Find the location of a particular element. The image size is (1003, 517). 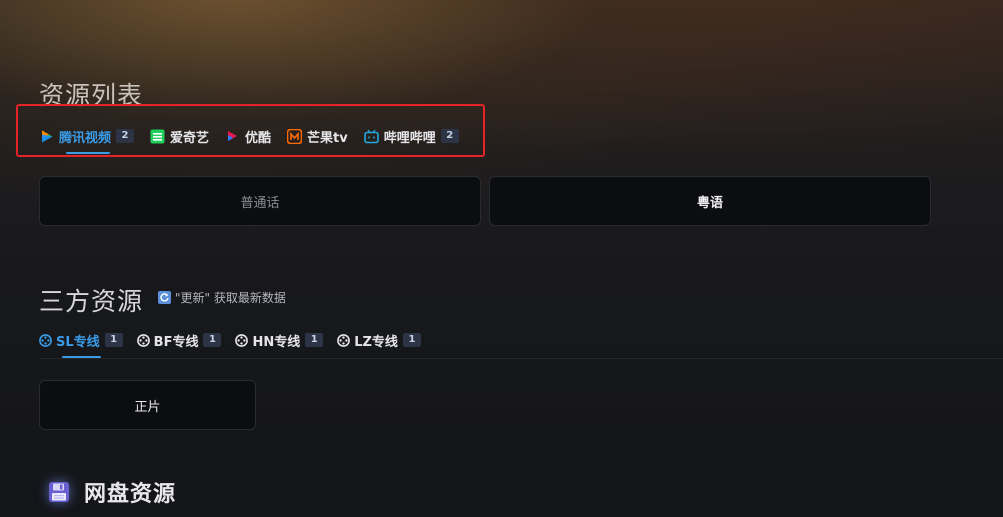

tab-iqiyi: 爱奇艺 is located at coordinates (179, 136).